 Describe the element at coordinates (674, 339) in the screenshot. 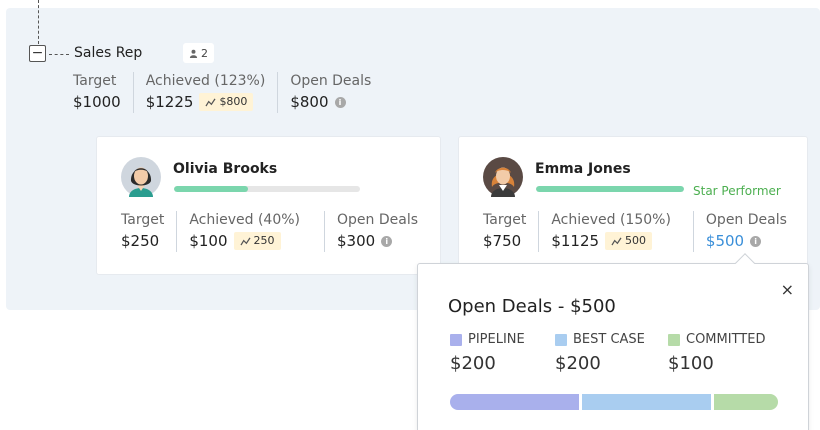

I see `committed-swatch` at that location.